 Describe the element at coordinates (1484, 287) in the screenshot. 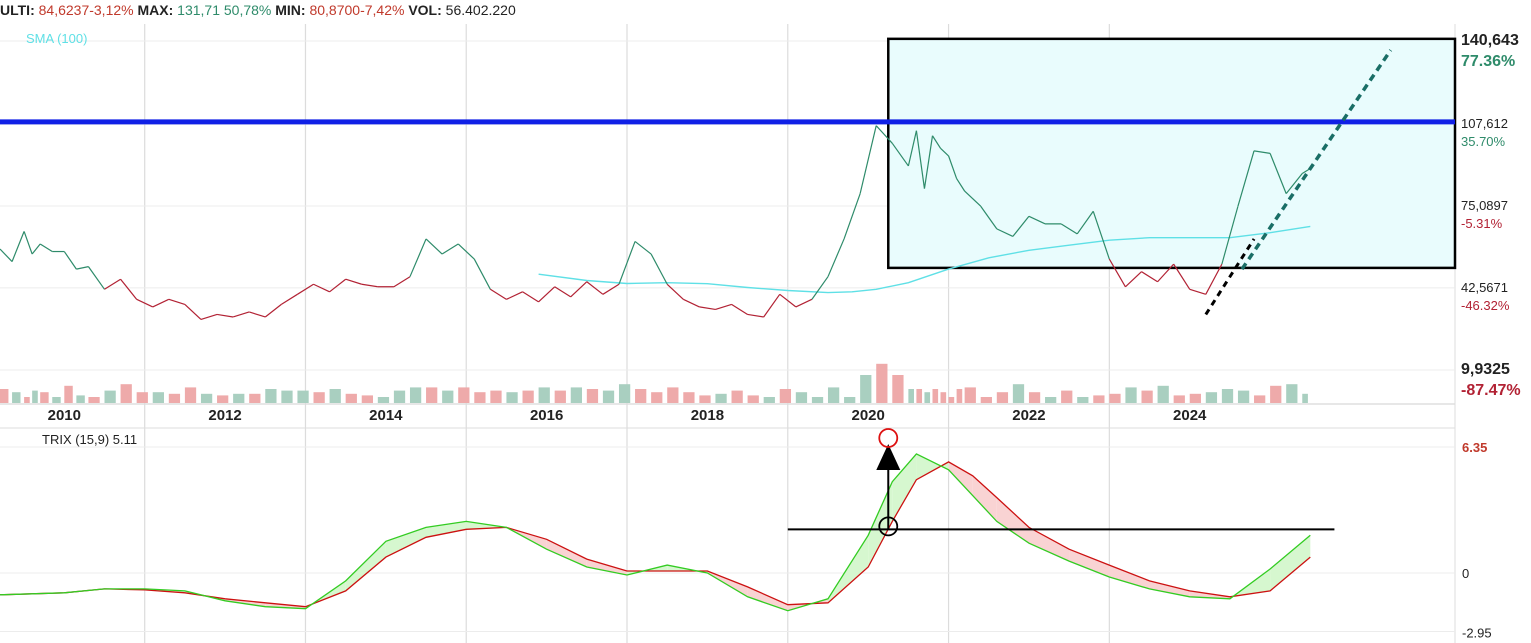

I see `price-tick-label: 42,5671` at that location.